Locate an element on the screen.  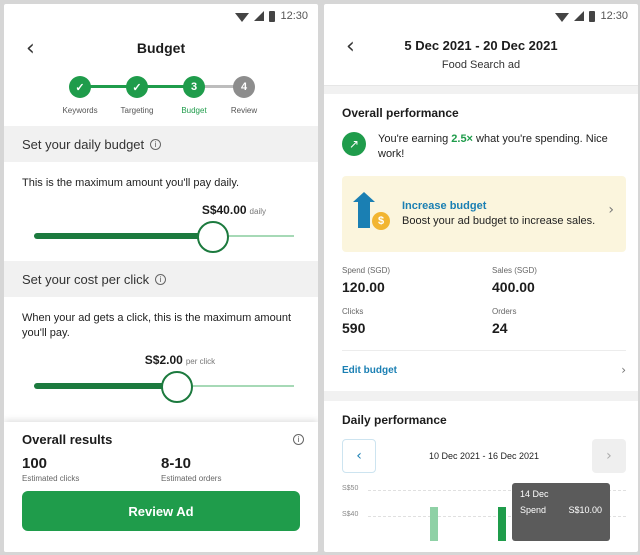
stat-clicks: Clicks 590 is located at coordinates (417, 321).